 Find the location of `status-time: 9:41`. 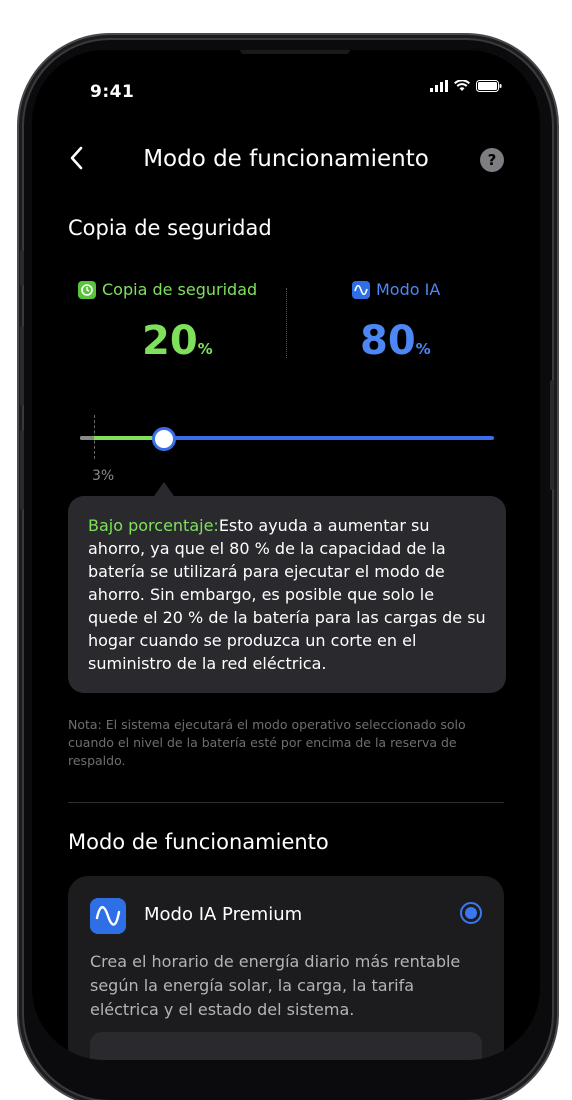

status-time: 9:41 is located at coordinates (112, 92).